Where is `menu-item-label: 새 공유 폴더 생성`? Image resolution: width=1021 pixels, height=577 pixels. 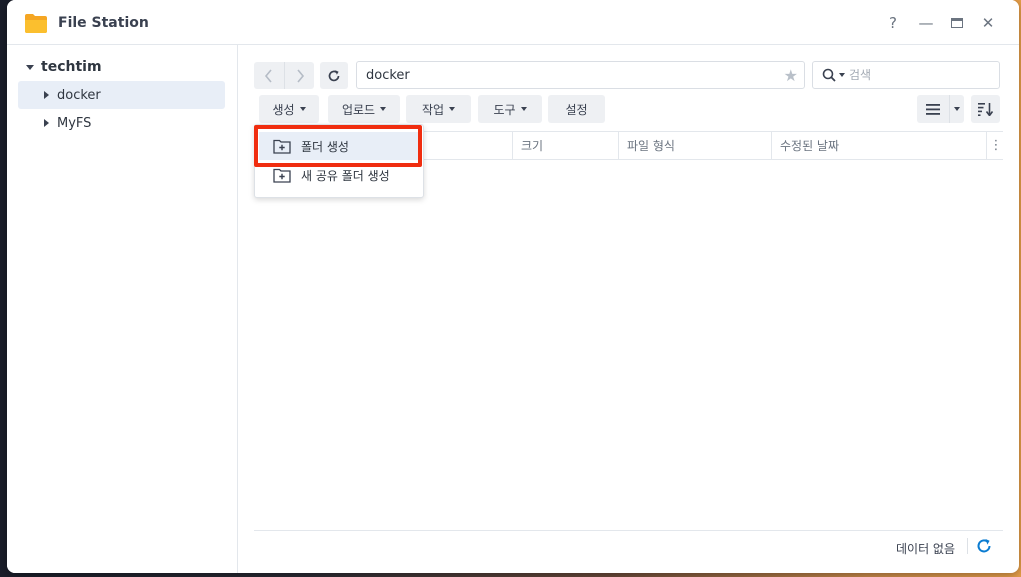
menu-item-label: 새 공유 폴더 생성 is located at coordinates (345, 175).